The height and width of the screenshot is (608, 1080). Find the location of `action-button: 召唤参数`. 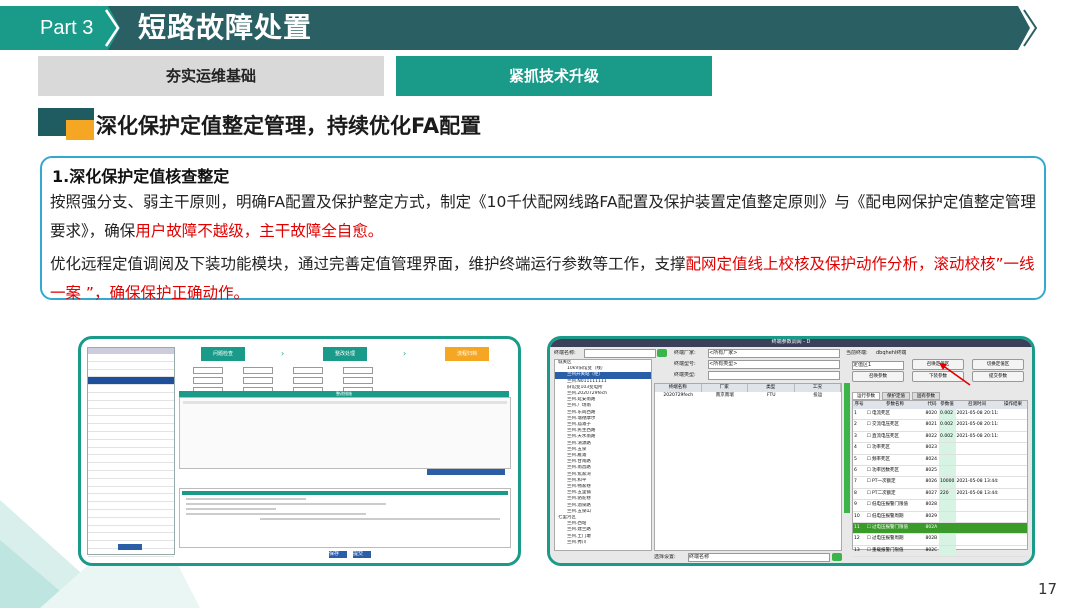

action-button: 召唤参数 is located at coordinates (878, 376).